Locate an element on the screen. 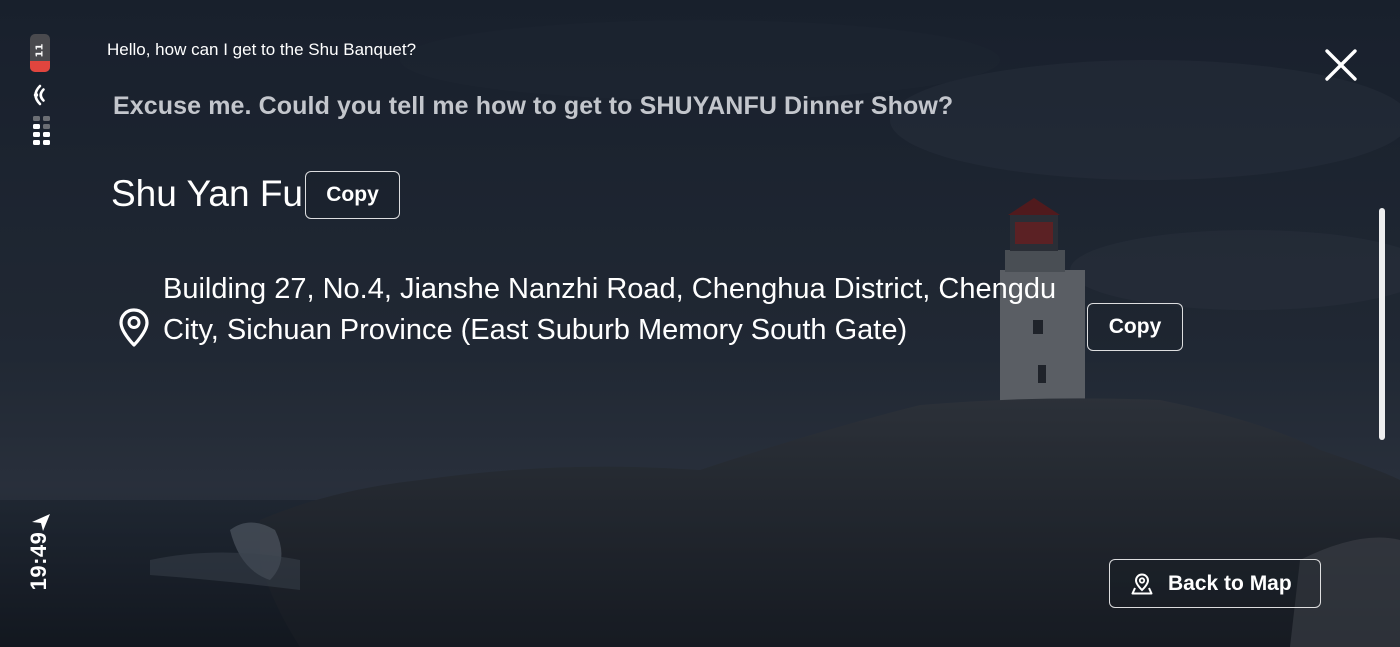  wifi-icon is located at coordinates (39, 95).